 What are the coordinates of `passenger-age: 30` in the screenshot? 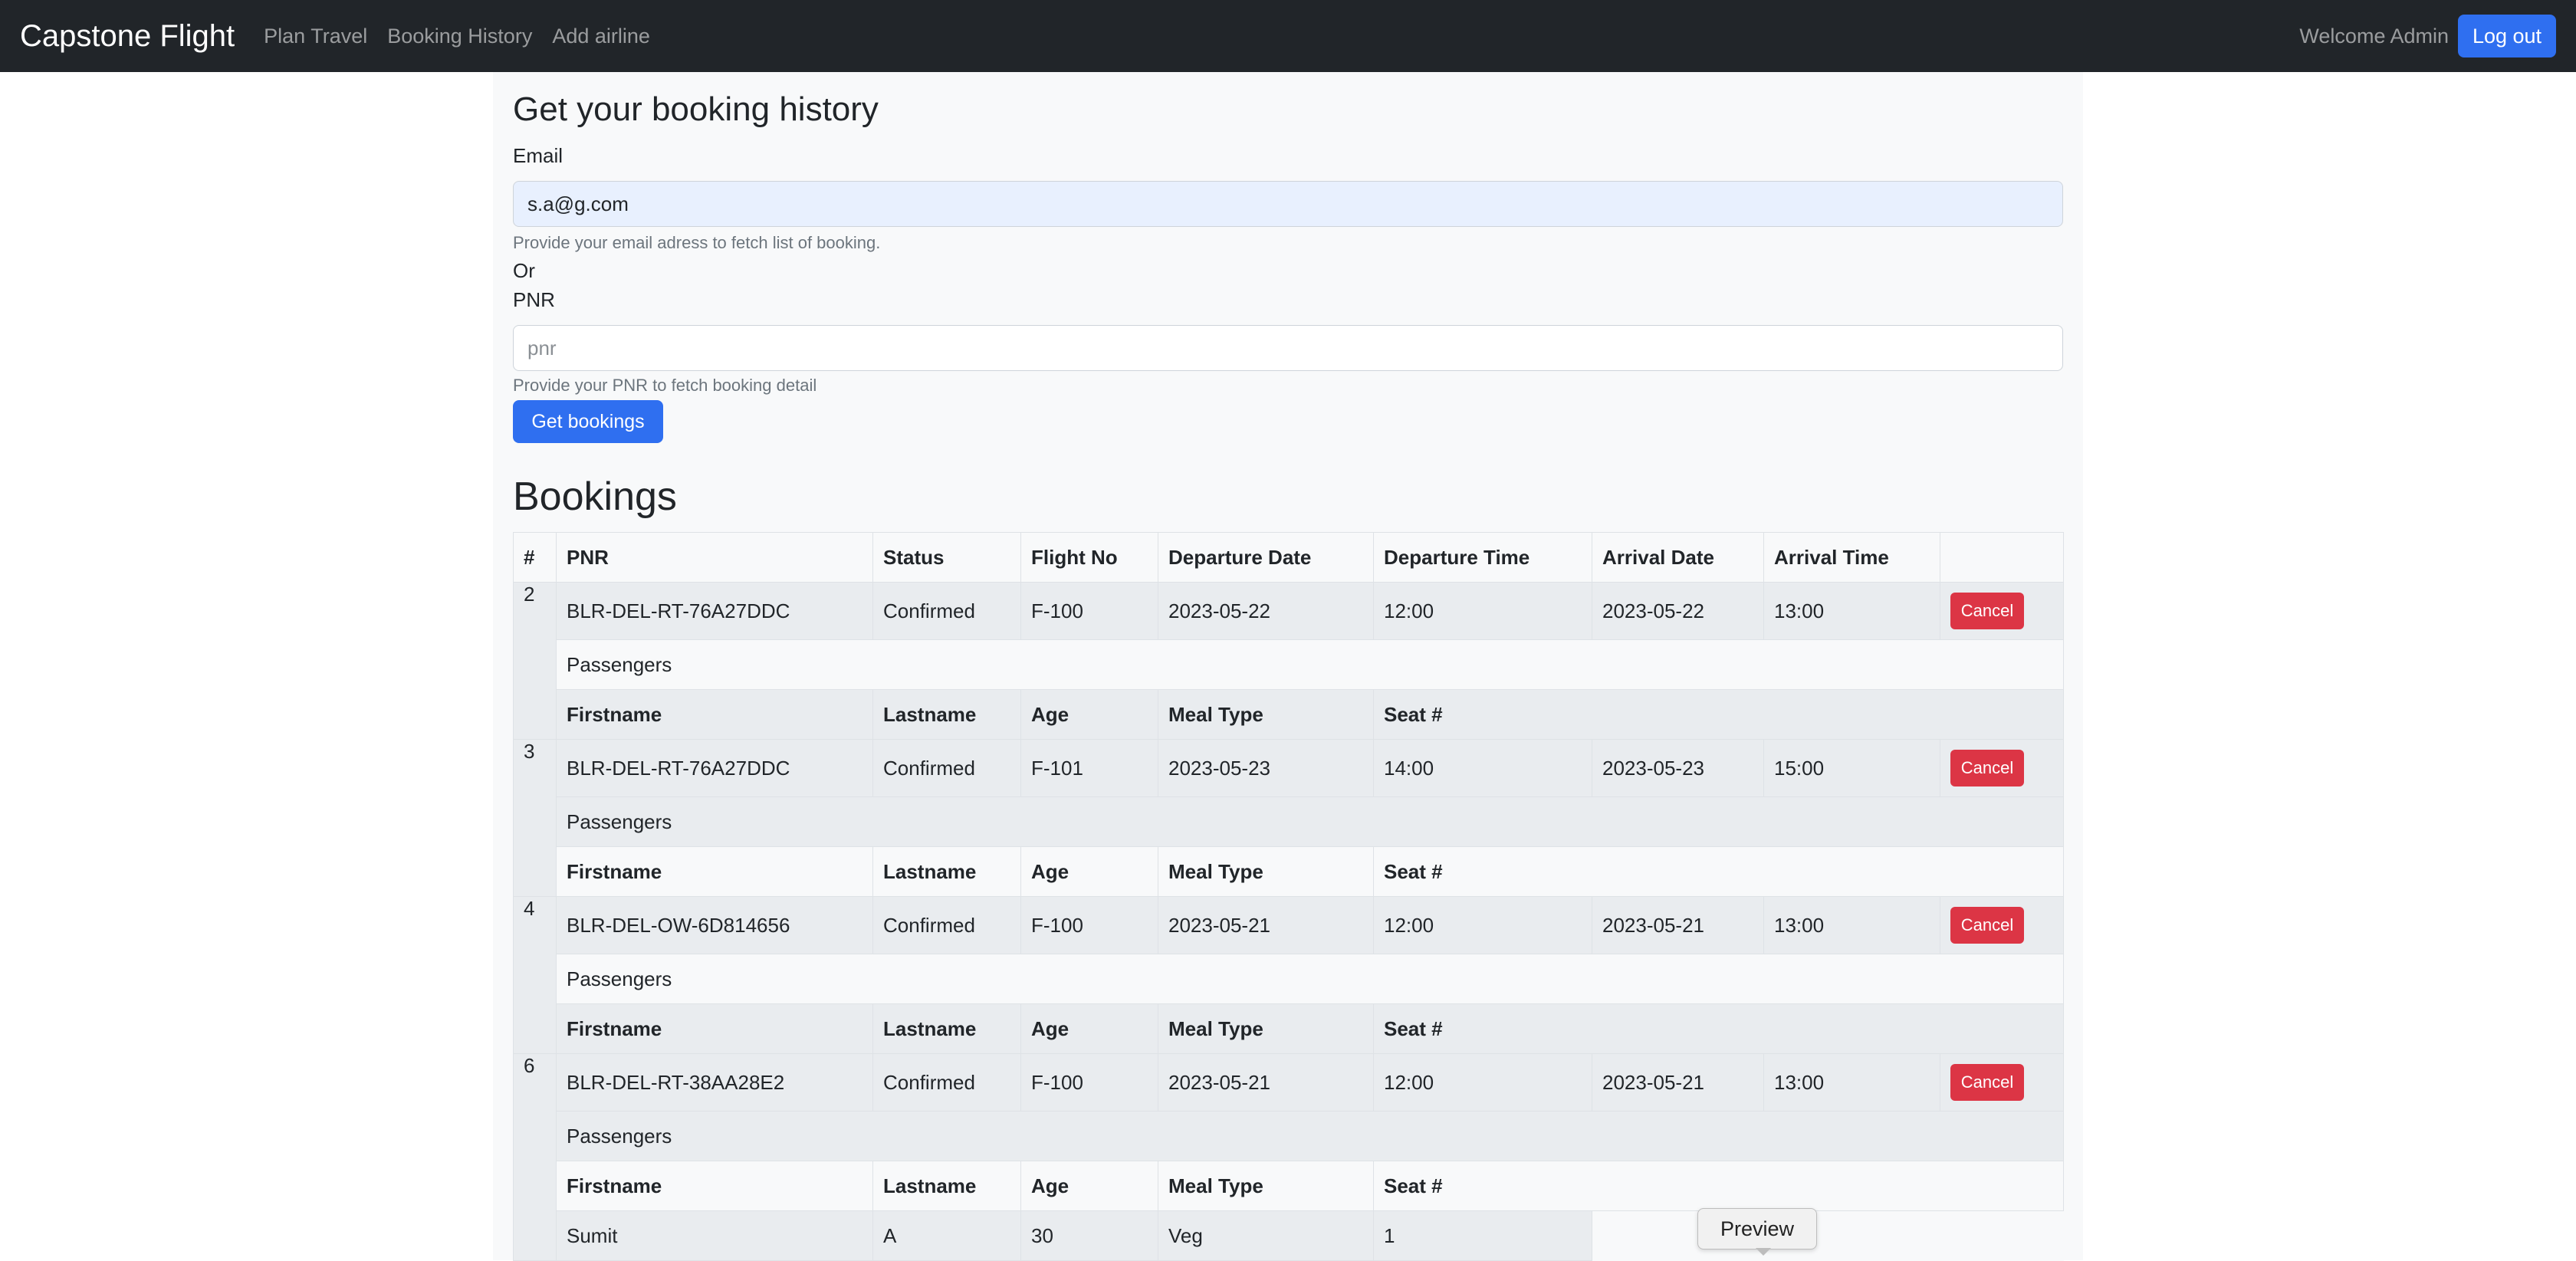 It's located at (1089, 1235).